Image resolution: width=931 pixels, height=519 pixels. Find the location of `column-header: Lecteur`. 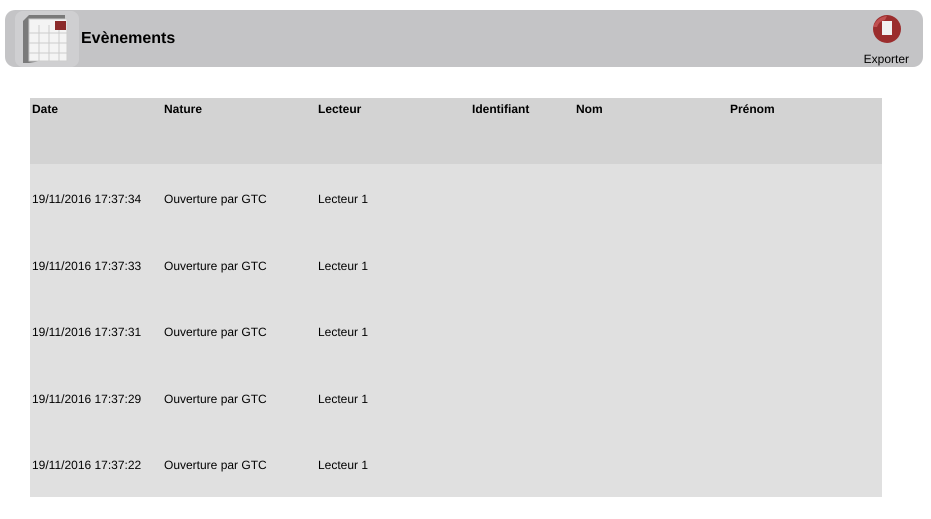

column-header: Lecteur is located at coordinates (340, 109).